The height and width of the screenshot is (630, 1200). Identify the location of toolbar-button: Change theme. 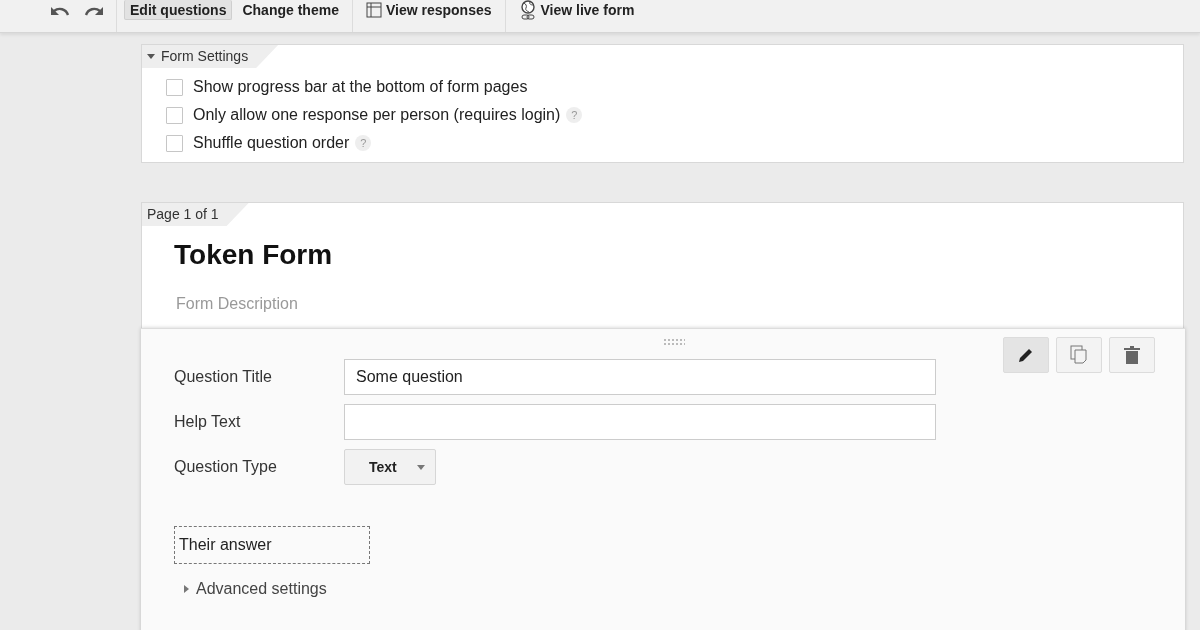
(290, 10).